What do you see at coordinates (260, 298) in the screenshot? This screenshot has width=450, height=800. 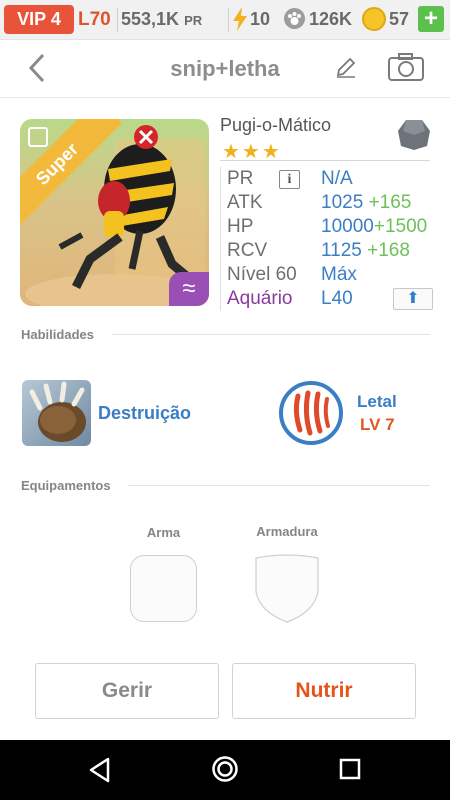 I see `stat-label: Aquário` at bounding box center [260, 298].